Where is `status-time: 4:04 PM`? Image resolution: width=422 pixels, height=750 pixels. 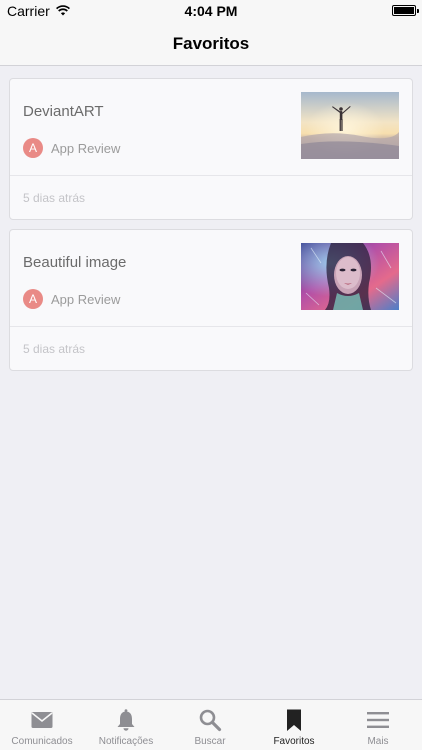 status-time: 4:04 PM is located at coordinates (211, 11).